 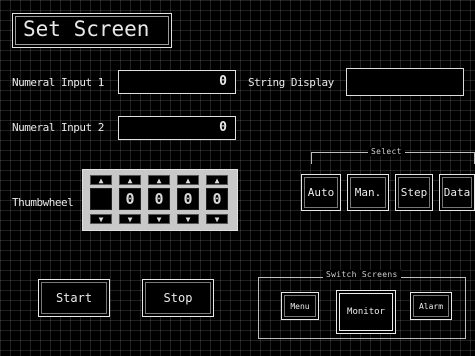 I want to click on select-group-title: Select, so click(x=386, y=151).